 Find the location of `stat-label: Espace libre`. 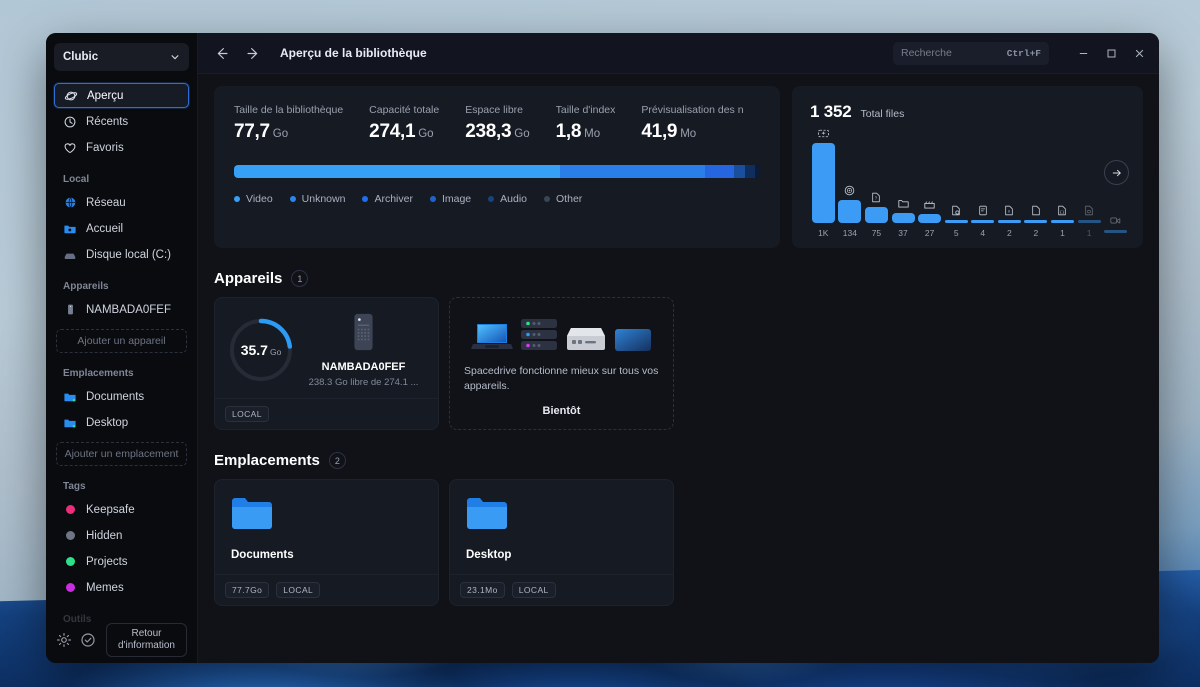

stat-label: Espace libre is located at coordinates (494, 110).